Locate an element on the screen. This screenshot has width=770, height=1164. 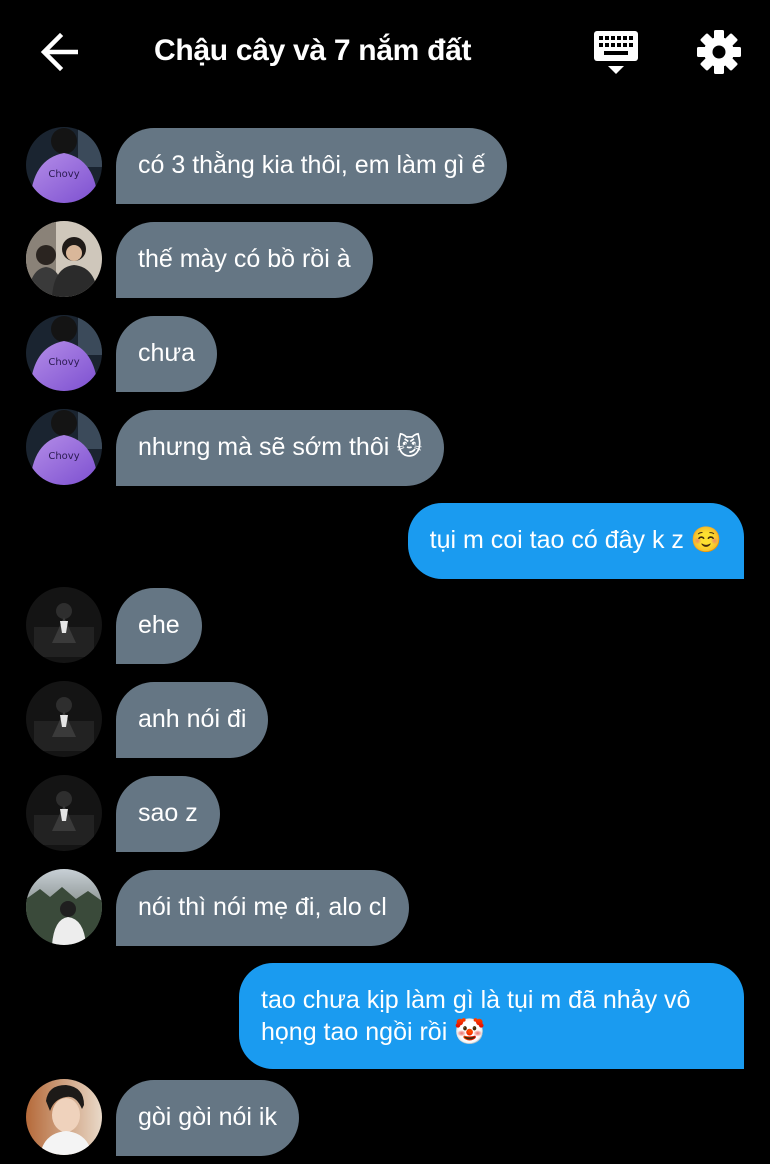
settings-button is located at coordinates (719, 52).